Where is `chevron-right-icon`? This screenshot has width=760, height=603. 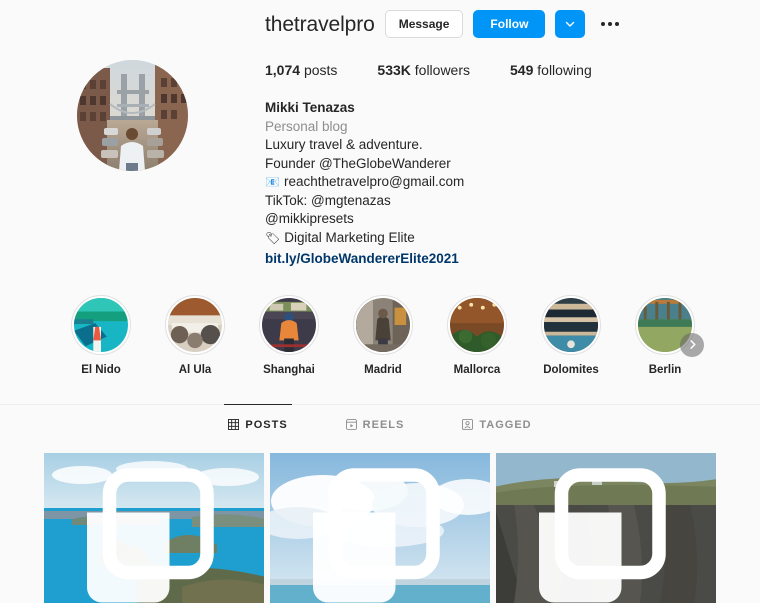 chevron-right-icon is located at coordinates (692, 344).